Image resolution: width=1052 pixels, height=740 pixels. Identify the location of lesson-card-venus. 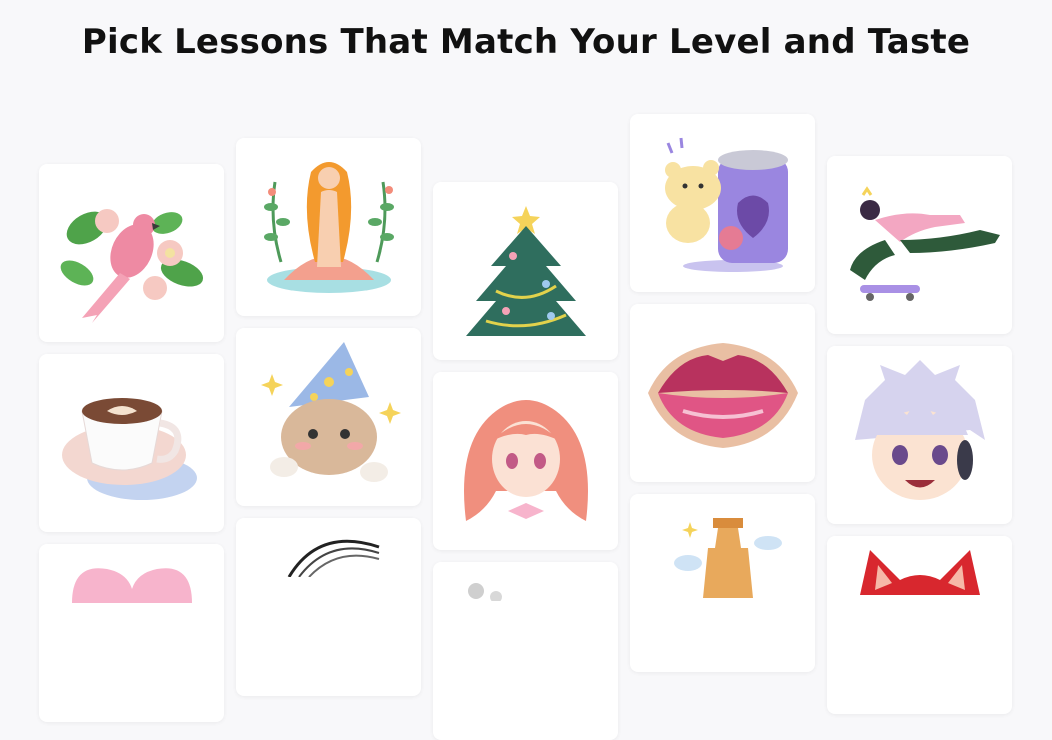
(328, 227).